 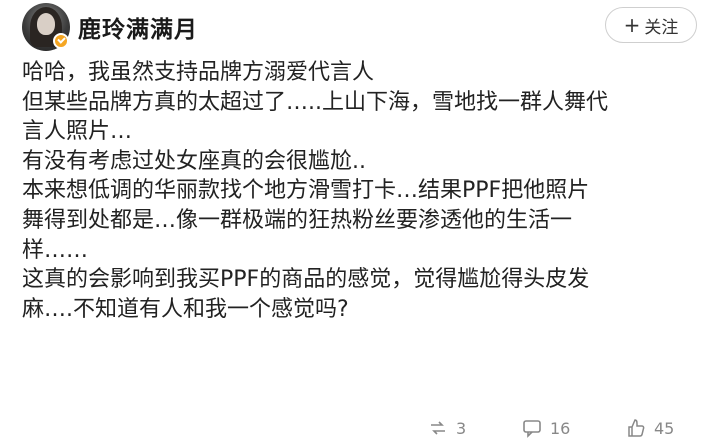 I want to click on avatar-face, so click(x=46, y=24).